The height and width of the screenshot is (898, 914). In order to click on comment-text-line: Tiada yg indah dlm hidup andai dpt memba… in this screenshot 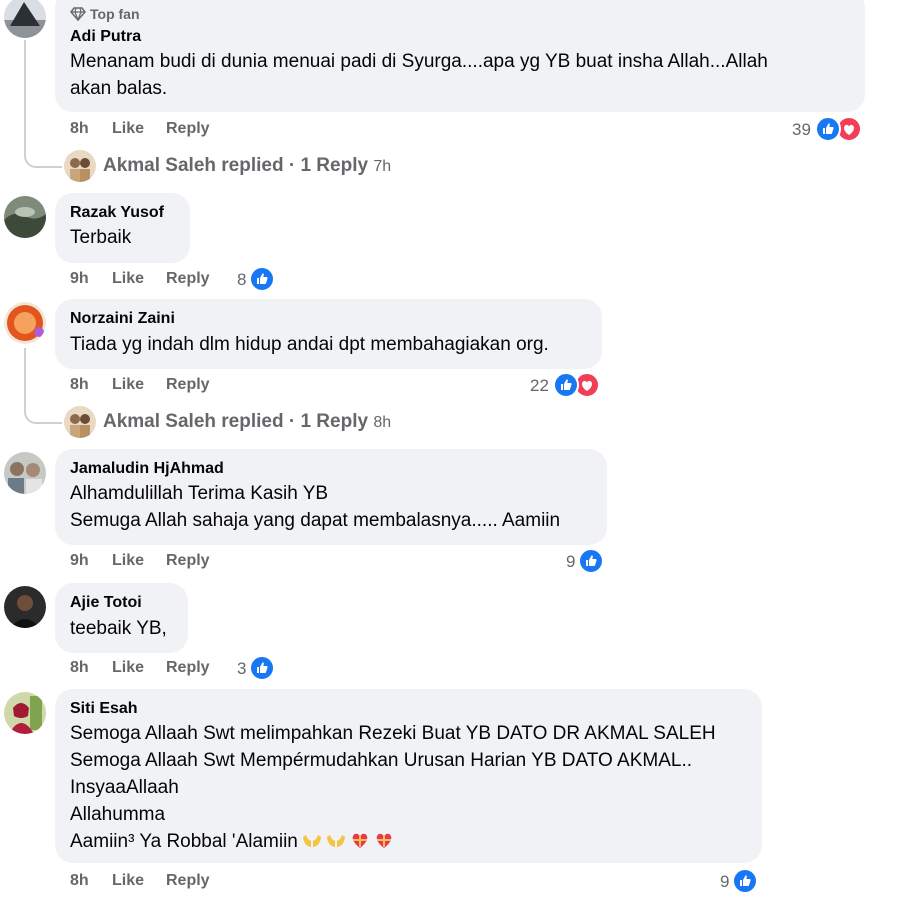, I will do `click(309, 344)`.